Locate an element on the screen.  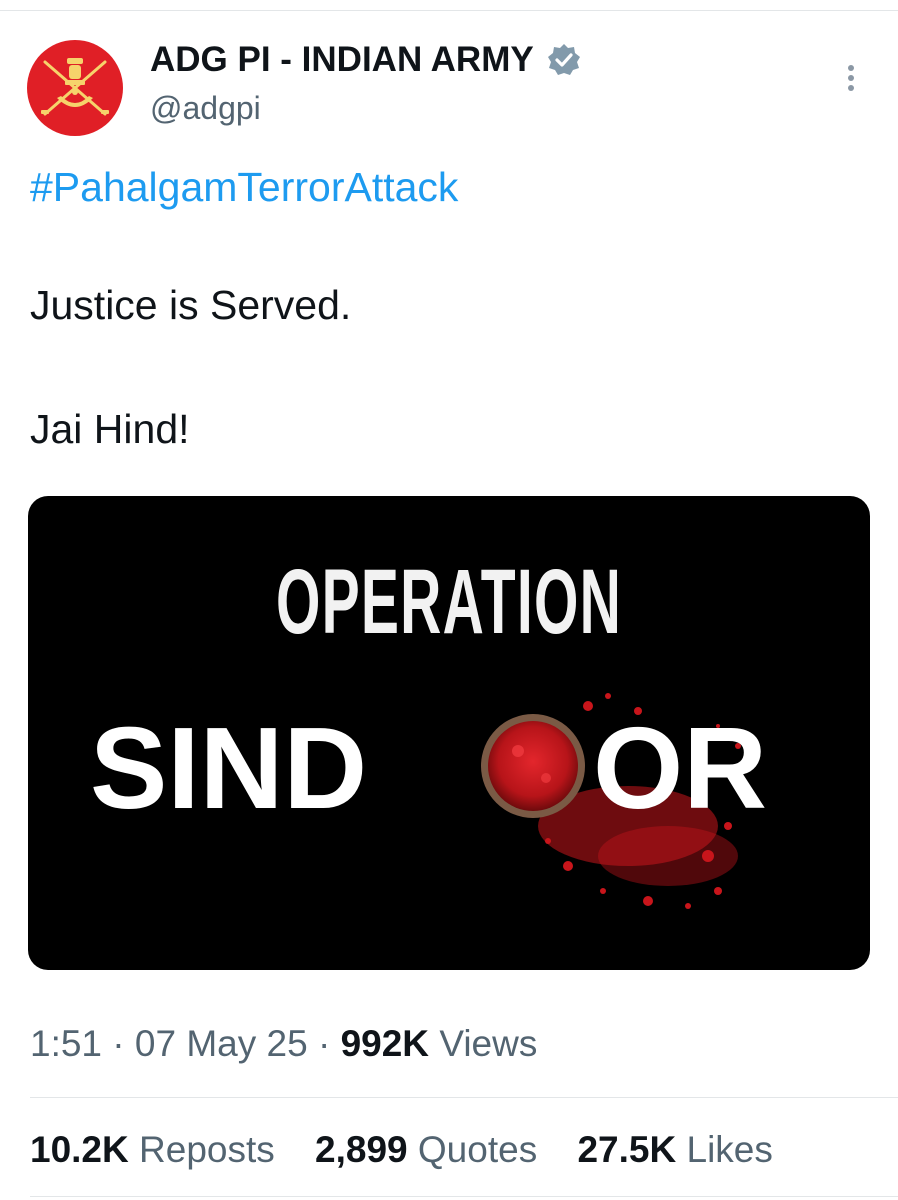
avatar is located at coordinates (75, 88).